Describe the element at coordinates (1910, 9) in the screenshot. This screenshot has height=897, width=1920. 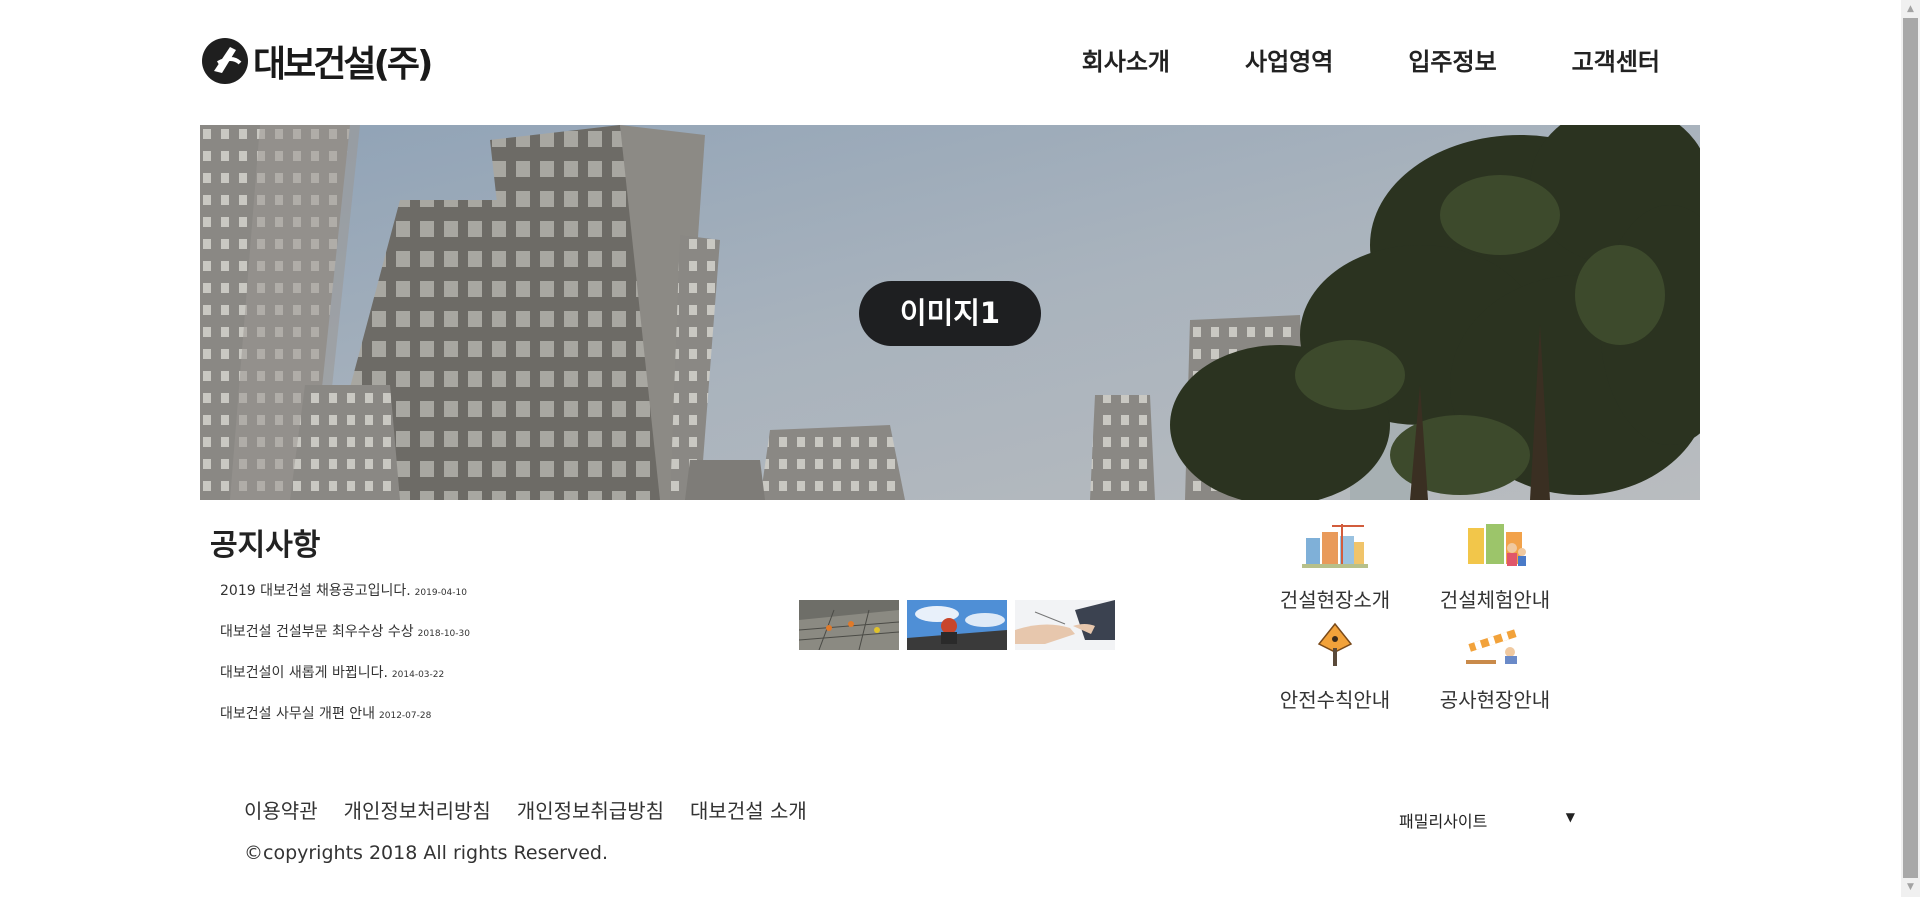
I see `scroll-up-arrow-icon: ▲` at that location.